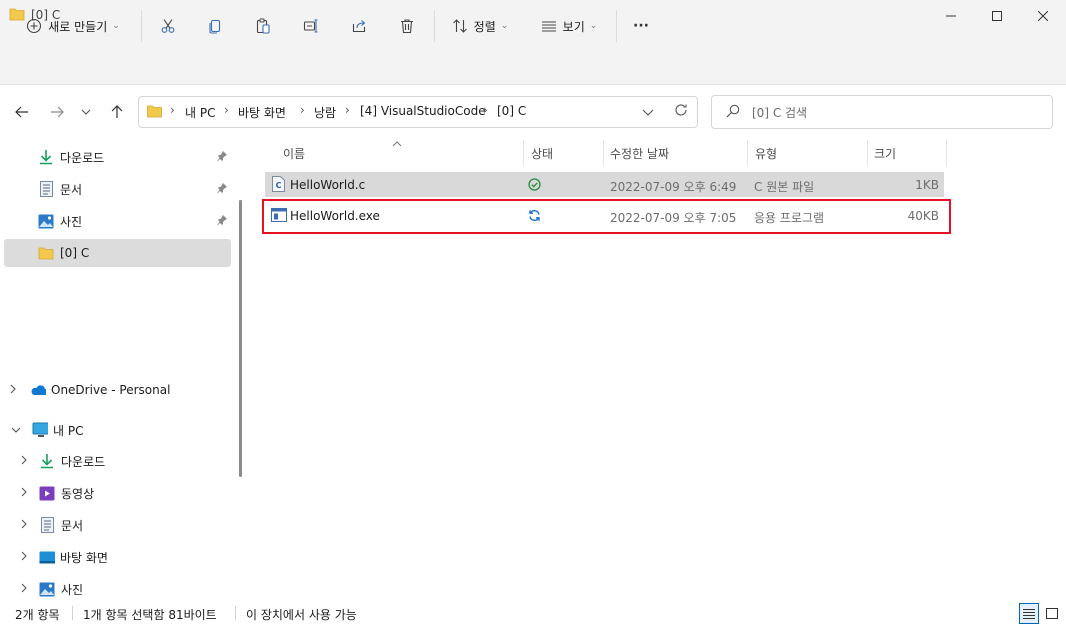 The width and height of the screenshot is (1066, 627). Describe the element at coordinates (766, 153) in the screenshot. I see `column-header-type: 유형` at that location.